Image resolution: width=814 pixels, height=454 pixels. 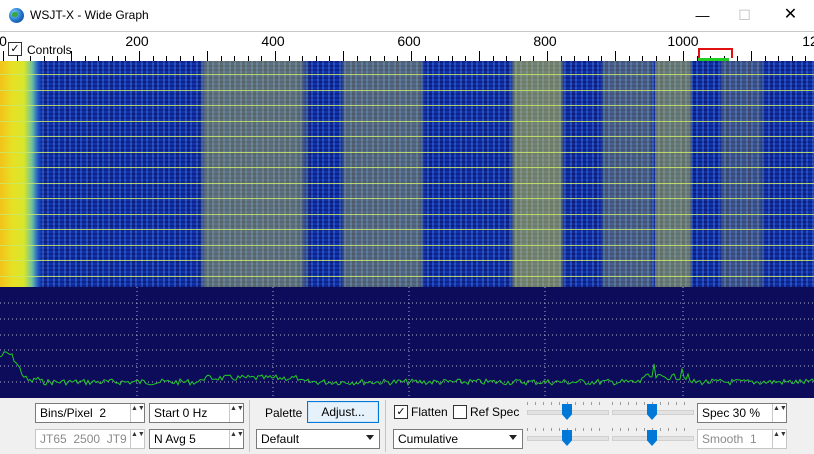 I want to click on title-bar: WSJT-X - Wide Graph — ☐ ✕, so click(x=407, y=15).